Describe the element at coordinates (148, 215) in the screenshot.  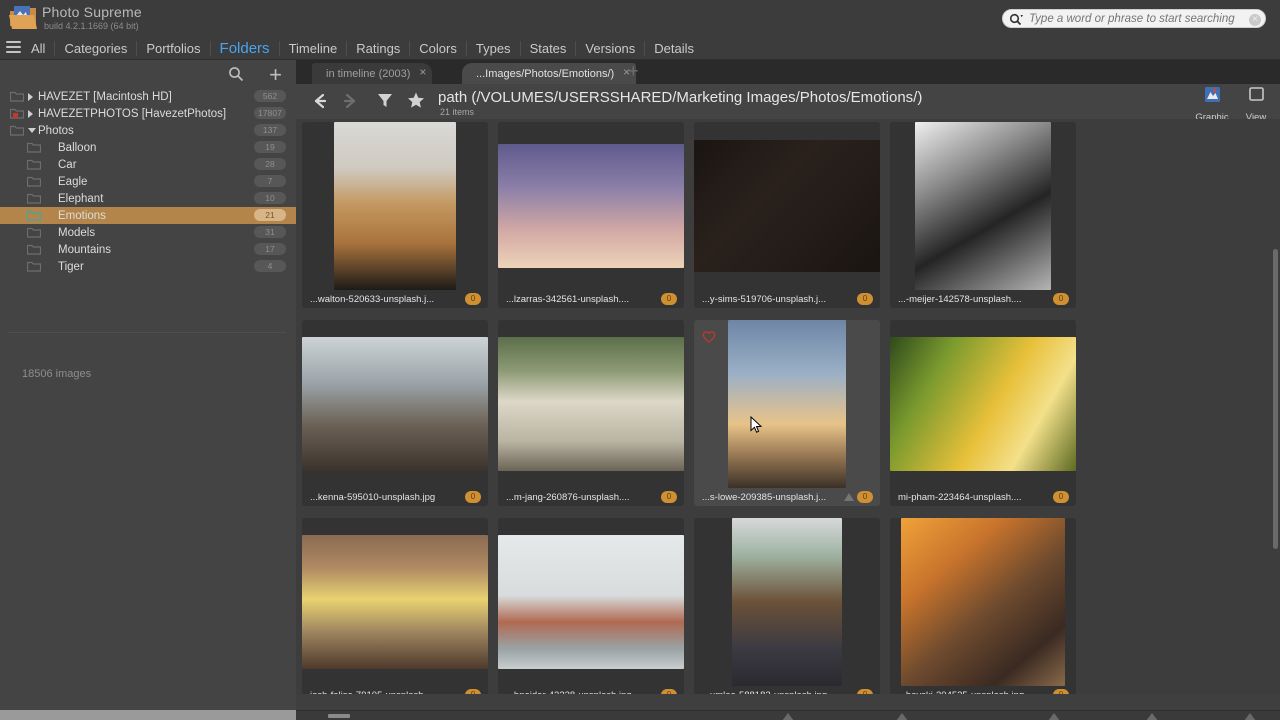
I see `tree-item-emotions: Emotions 21` at that location.